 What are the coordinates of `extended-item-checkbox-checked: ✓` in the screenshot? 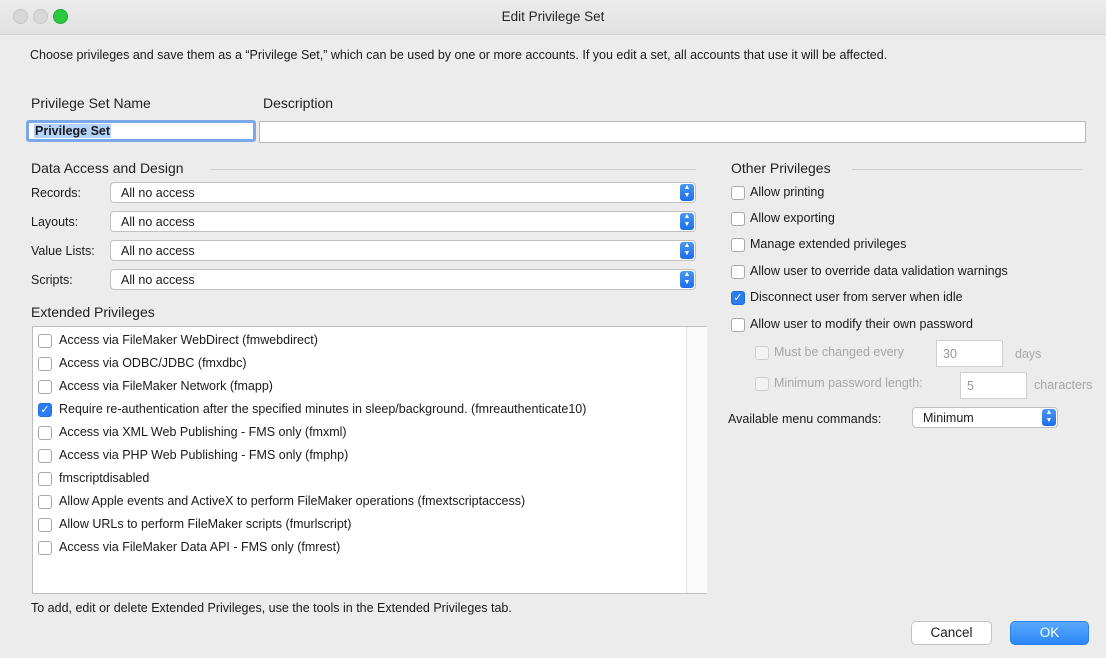 It's located at (45, 410).